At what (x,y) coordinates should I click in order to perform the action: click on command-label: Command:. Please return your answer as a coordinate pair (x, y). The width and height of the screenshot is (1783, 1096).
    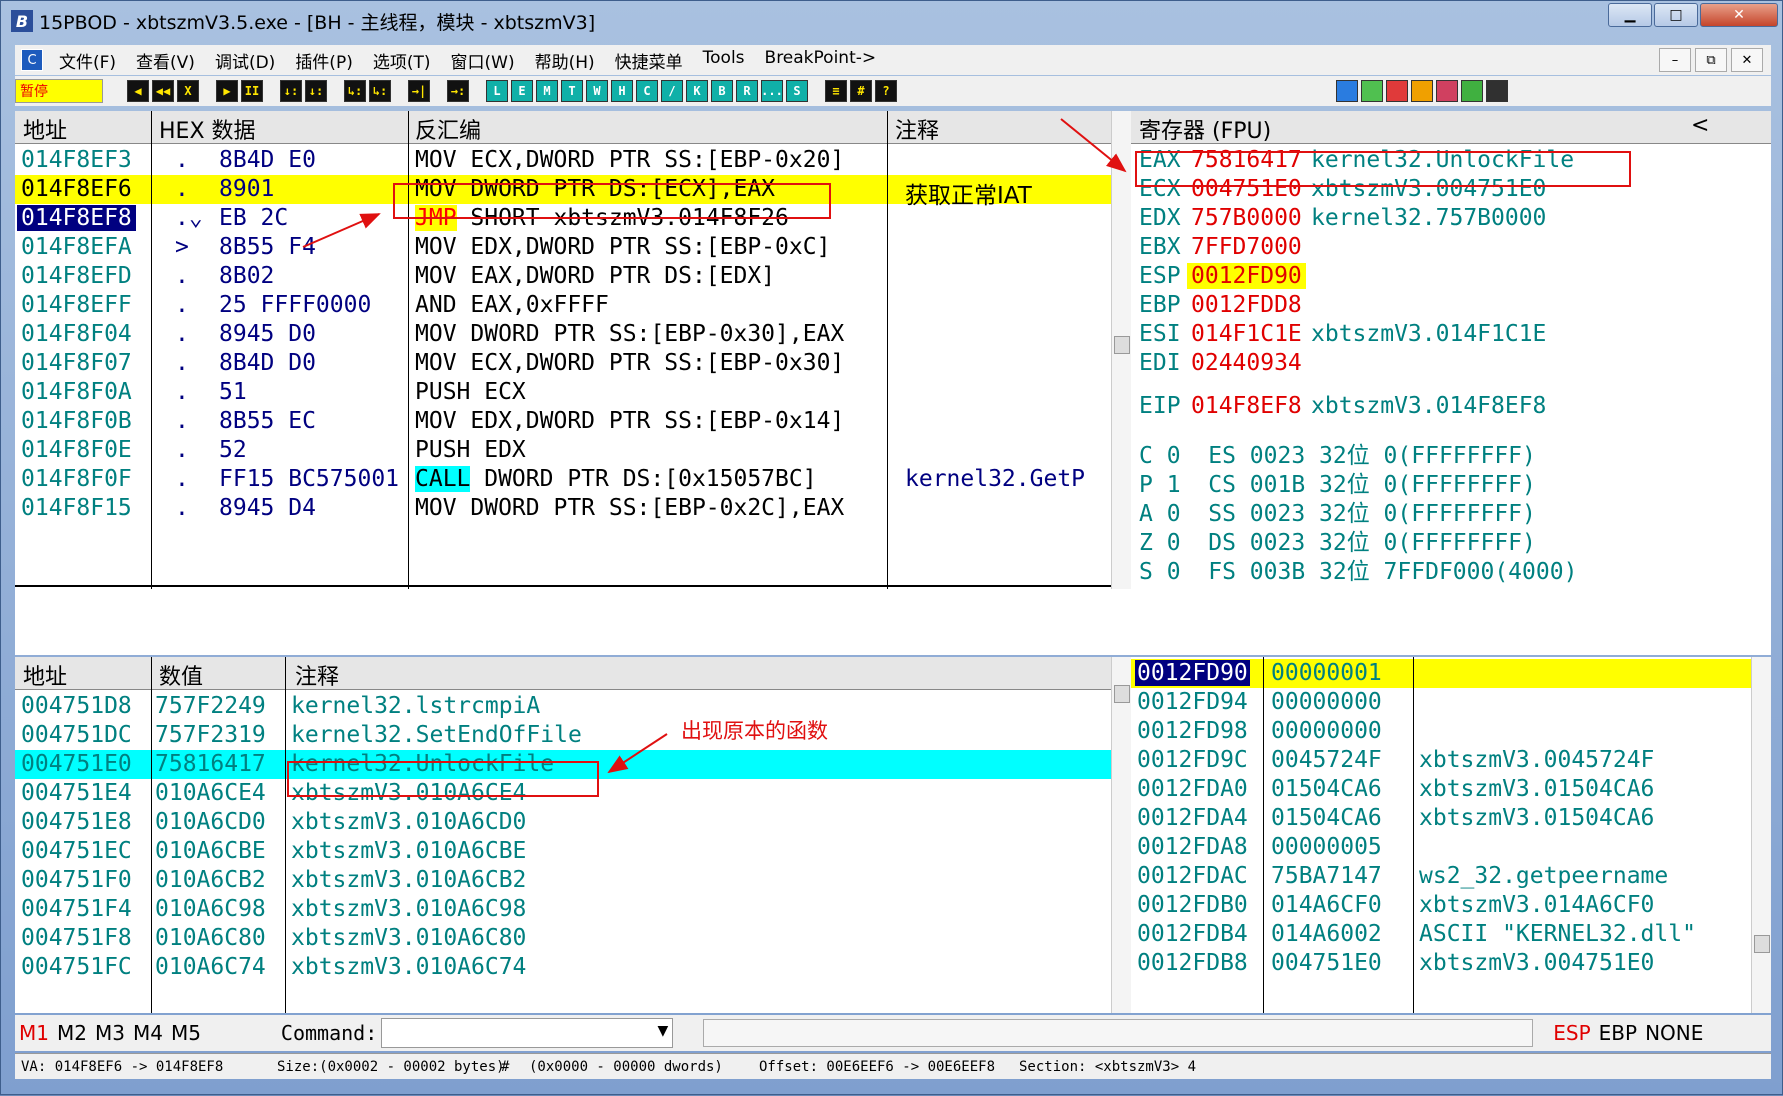
    Looking at the image, I should click on (329, 1033).